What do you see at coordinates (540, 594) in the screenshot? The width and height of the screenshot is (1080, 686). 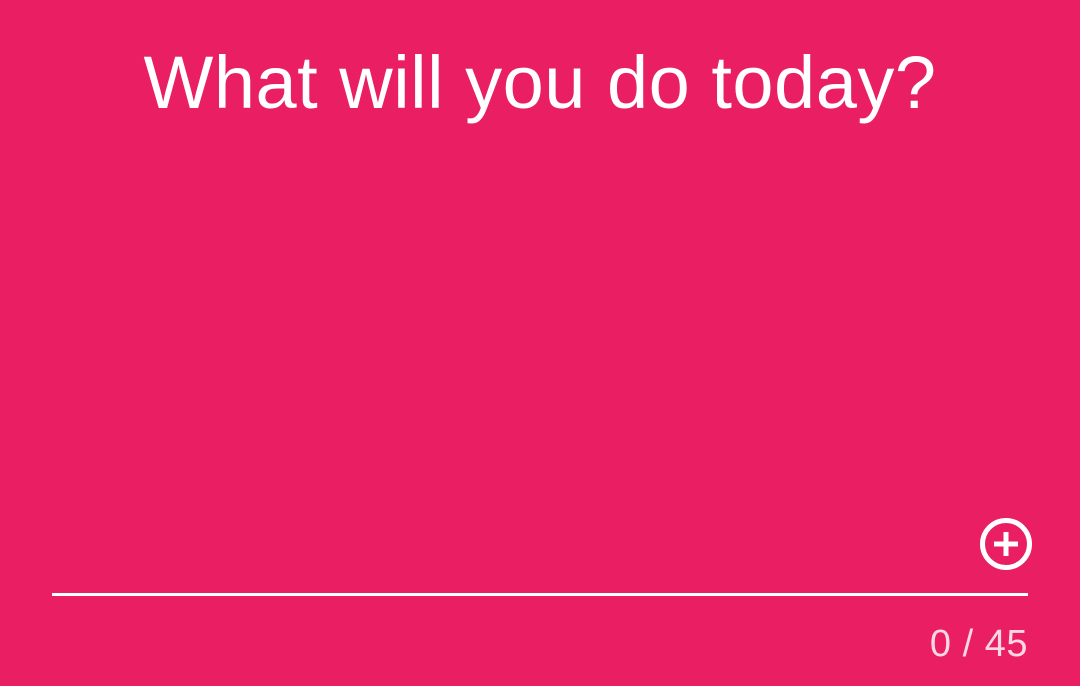 I see `input-underline` at bounding box center [540, 594].